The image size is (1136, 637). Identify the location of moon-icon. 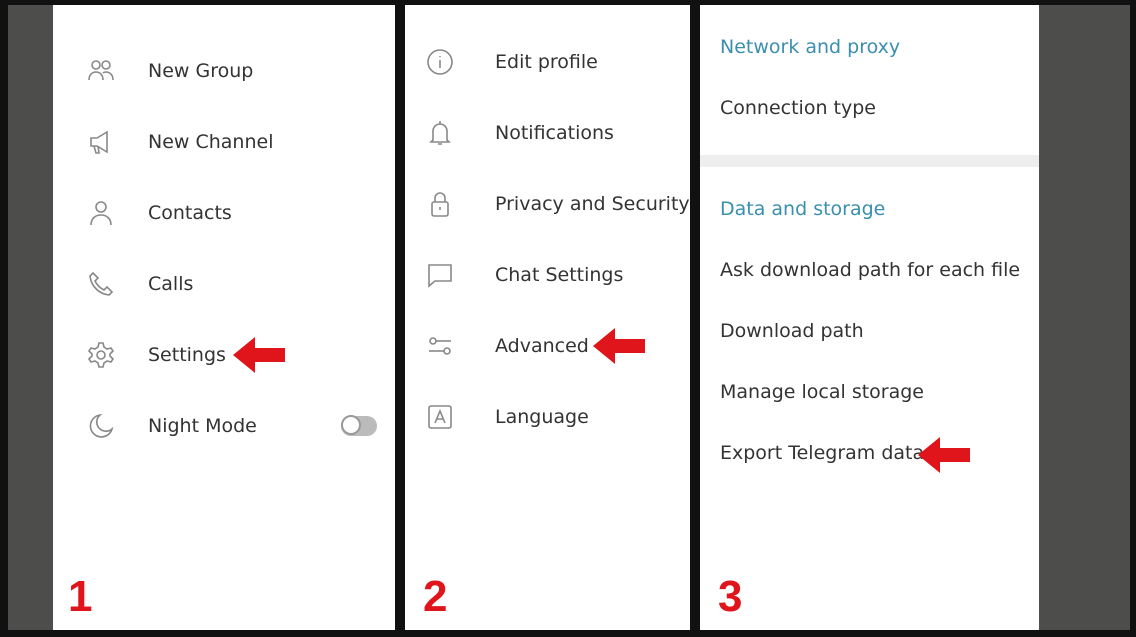
(101, 426).